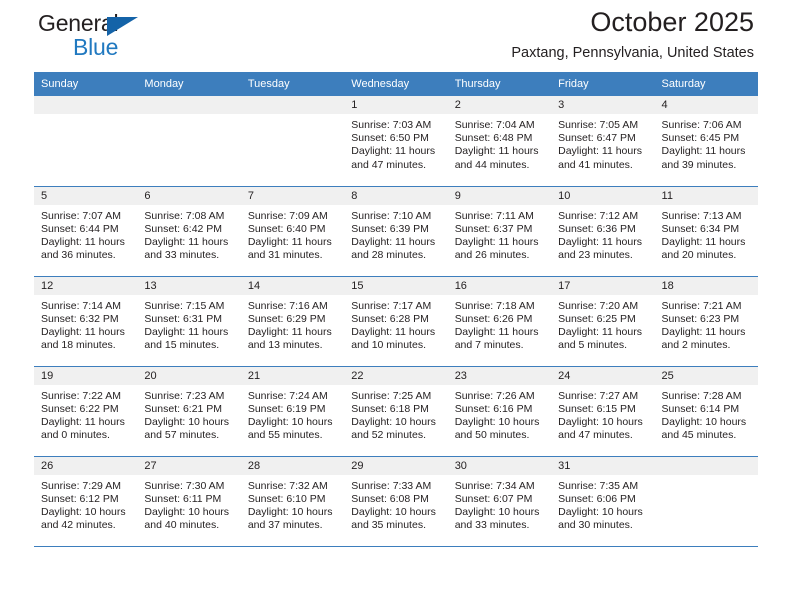 The image size is (792, 612). What do you see at coordinates (388, 435) in the screenshot?
I see `daylight-text-line2: and 52 minutes.` at bounding box center [388, 435].